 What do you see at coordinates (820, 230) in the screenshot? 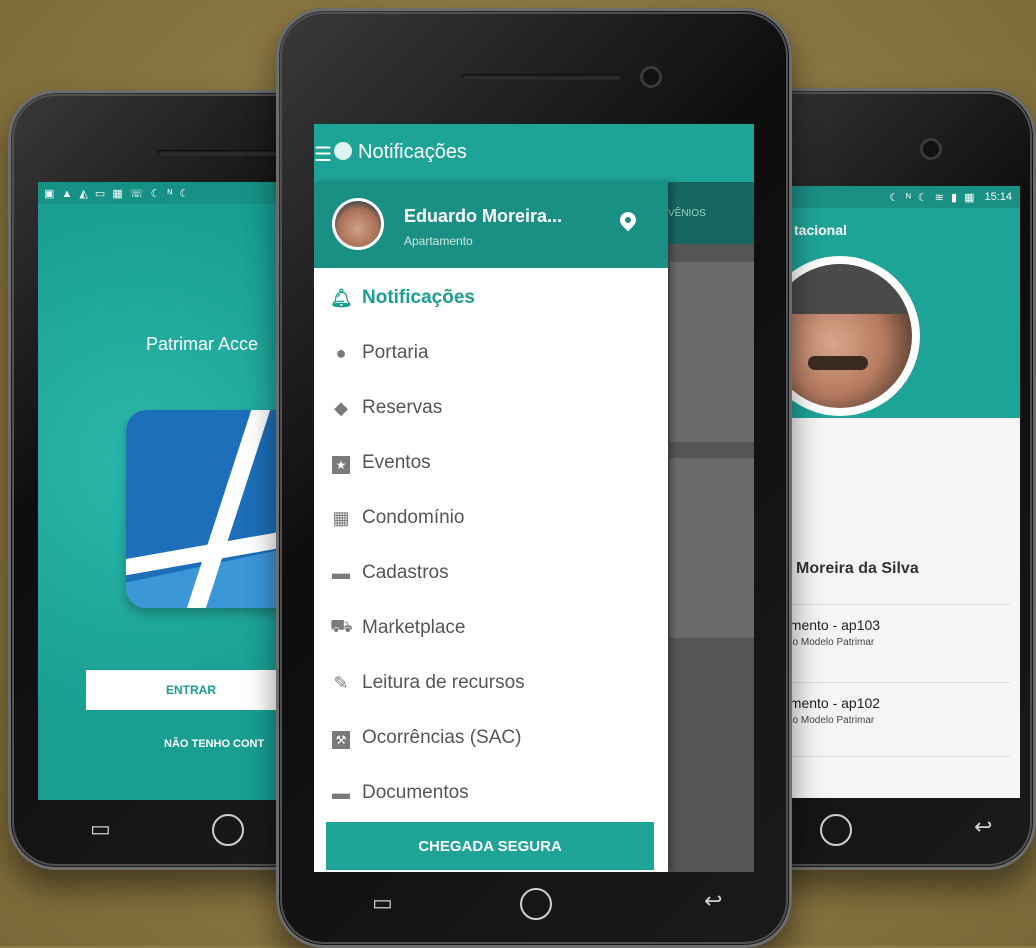
I see `header-title: tacional` at bounding box center [820, 230].